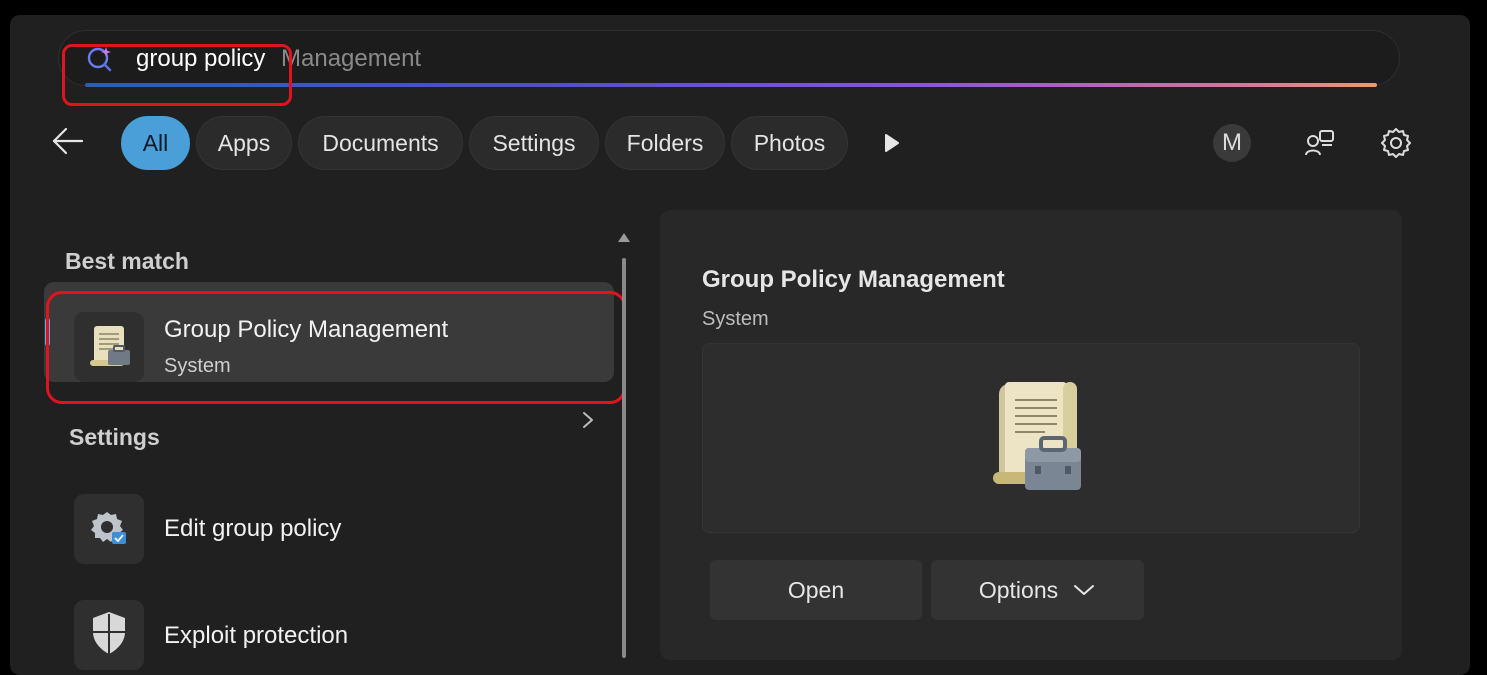 This screenshot has height=675, width=1487. Describe the element at coordinates (253, 528) in the screenshot. I see `edit-group-policy-label: Edit group policy` at that location.